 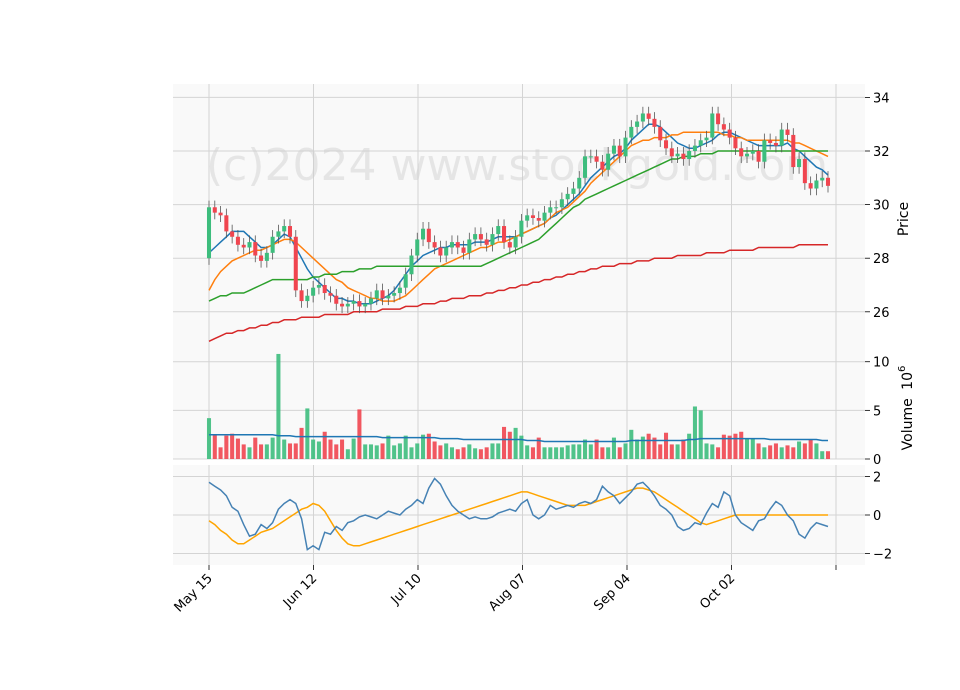 I want to click on price-tick-label: 34, so click(x=881, y=98).